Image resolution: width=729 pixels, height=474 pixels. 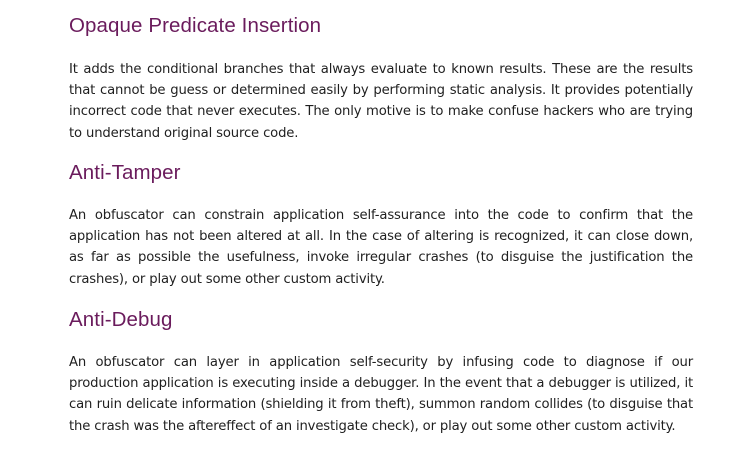 I want to click on section-heading: Opaque Predicate Insertion, so click(x=195, y=25).